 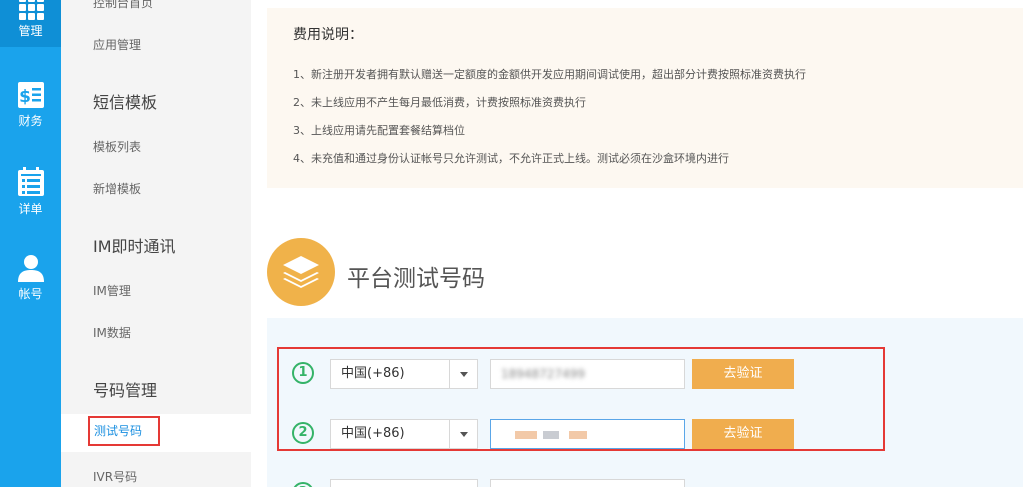 What do you see at coordinates (543, 374) in the screenshot?
I see `phone-value: 18948727499` at bounding box center [543, 374].